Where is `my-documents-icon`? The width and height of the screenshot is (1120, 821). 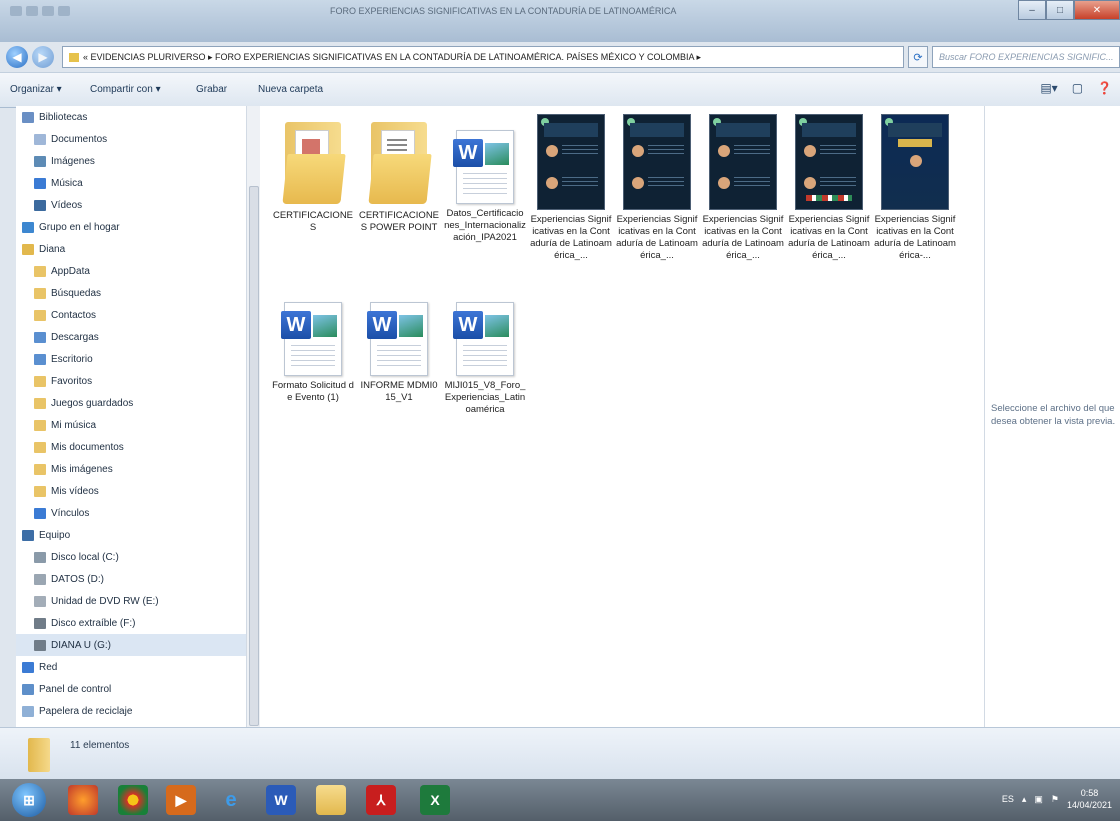 my-documents-icon is located at coordinates (40, 447).